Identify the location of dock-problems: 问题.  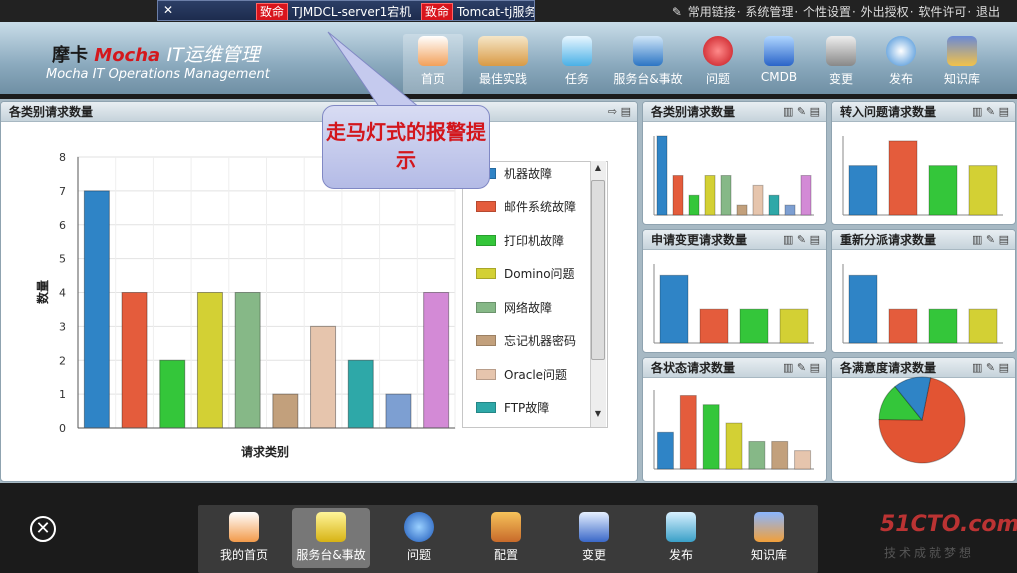
(419, 538).